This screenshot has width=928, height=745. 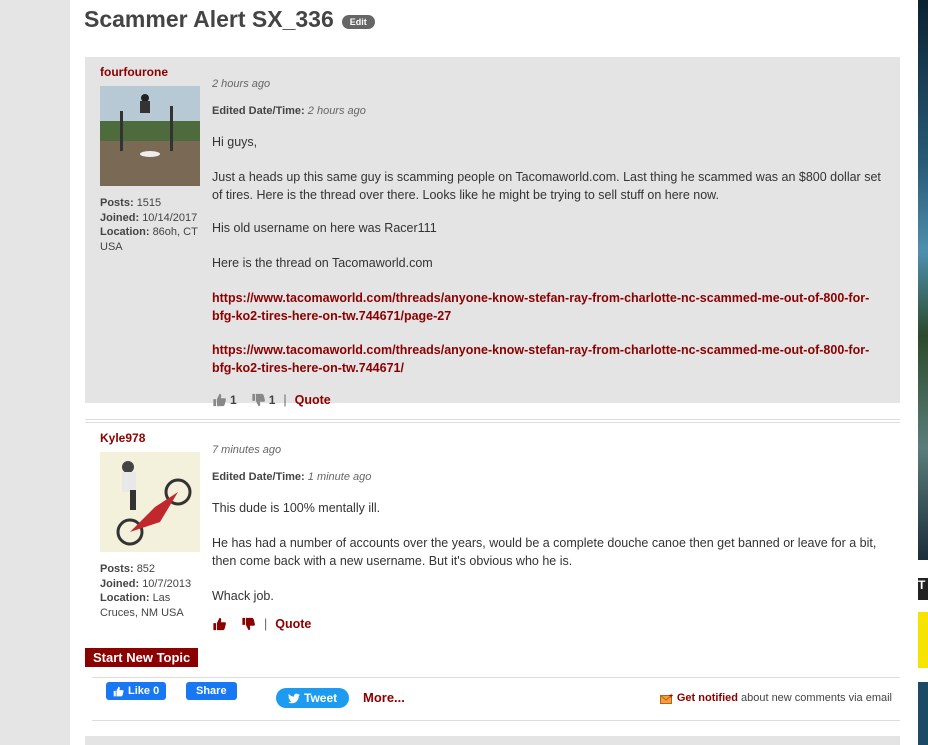 I want to click on get-notified-label: Get notified, so click(x=707, y=698).